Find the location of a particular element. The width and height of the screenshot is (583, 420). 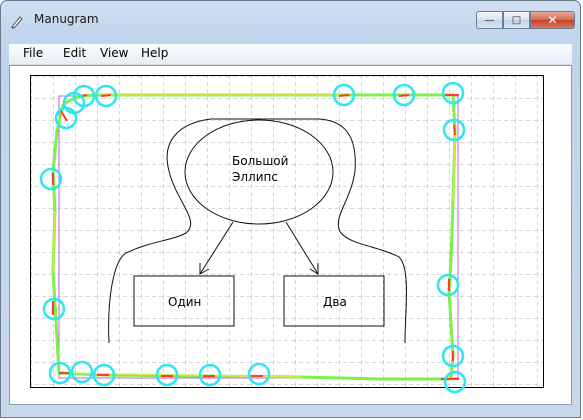

ellipse-label-line1: Большой is located at coordinates (260, 161).